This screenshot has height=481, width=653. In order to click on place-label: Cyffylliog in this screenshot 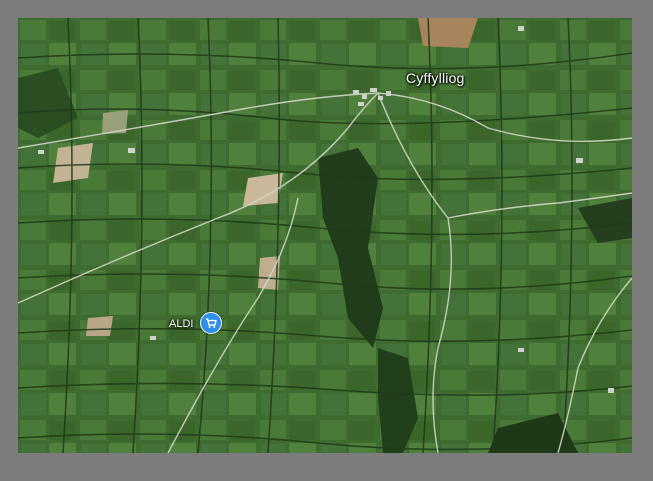, I will do `click(435, 78)`.